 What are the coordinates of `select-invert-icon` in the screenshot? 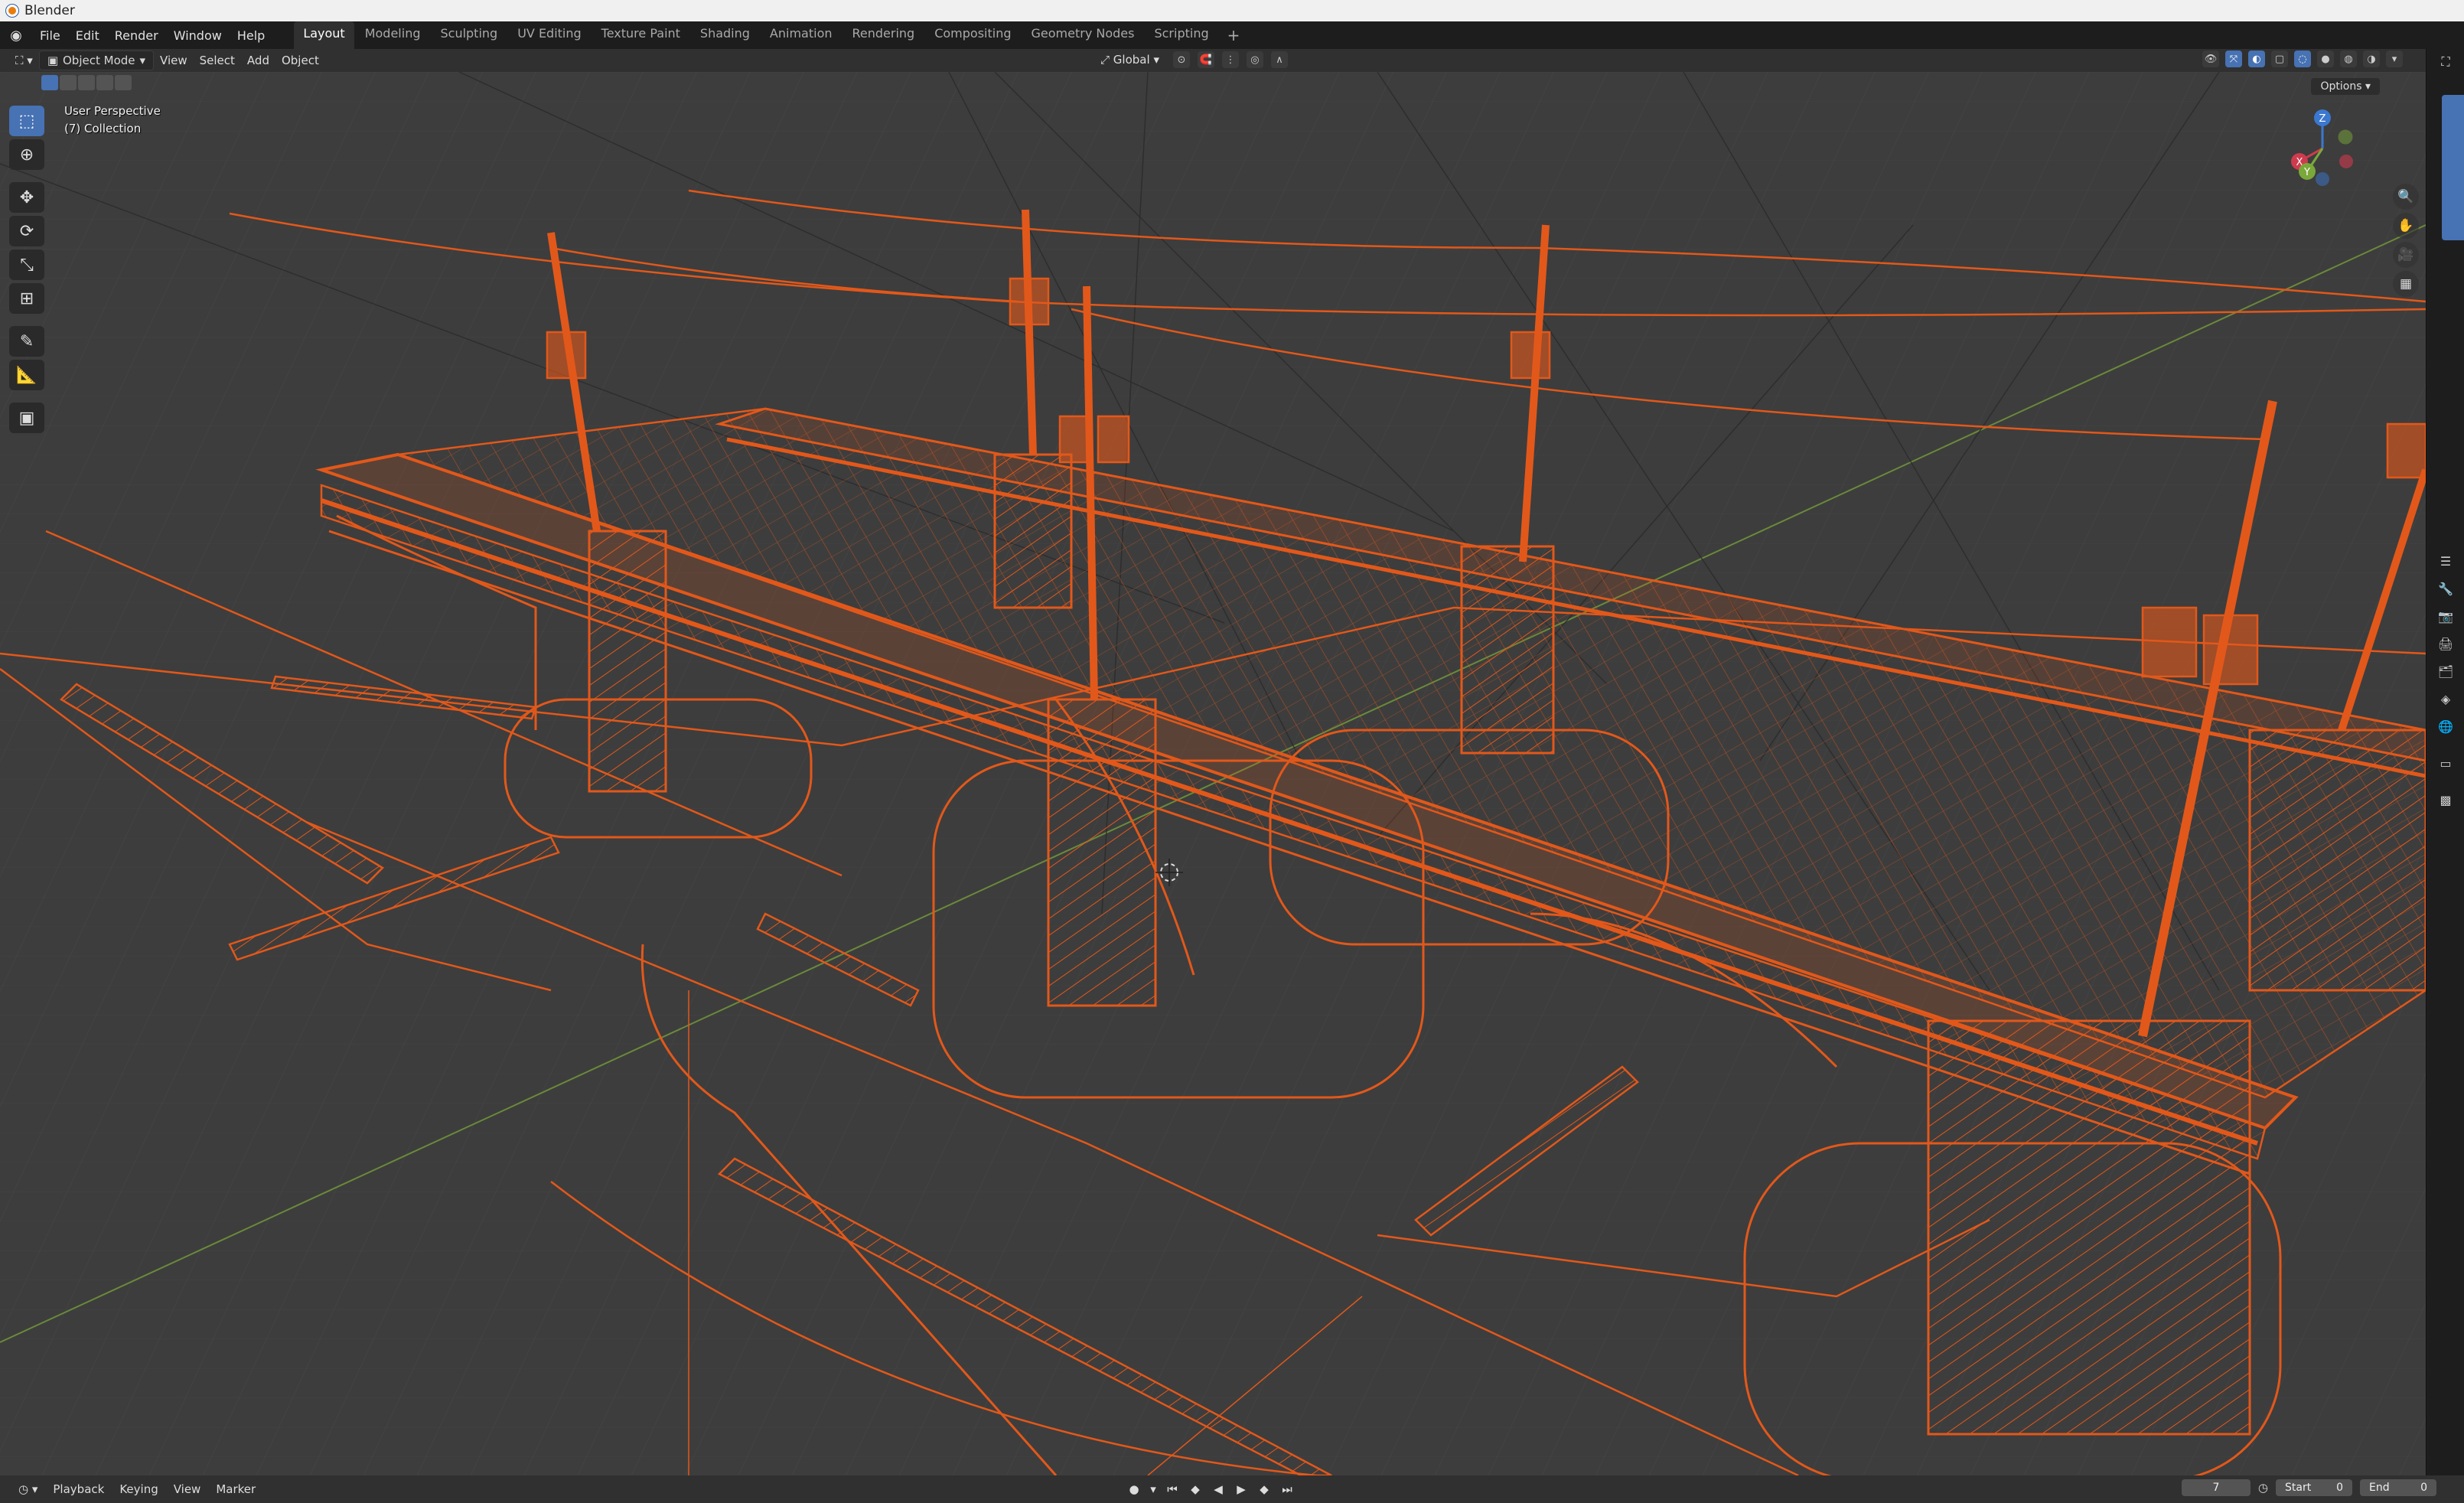 It's located at (104, 82).